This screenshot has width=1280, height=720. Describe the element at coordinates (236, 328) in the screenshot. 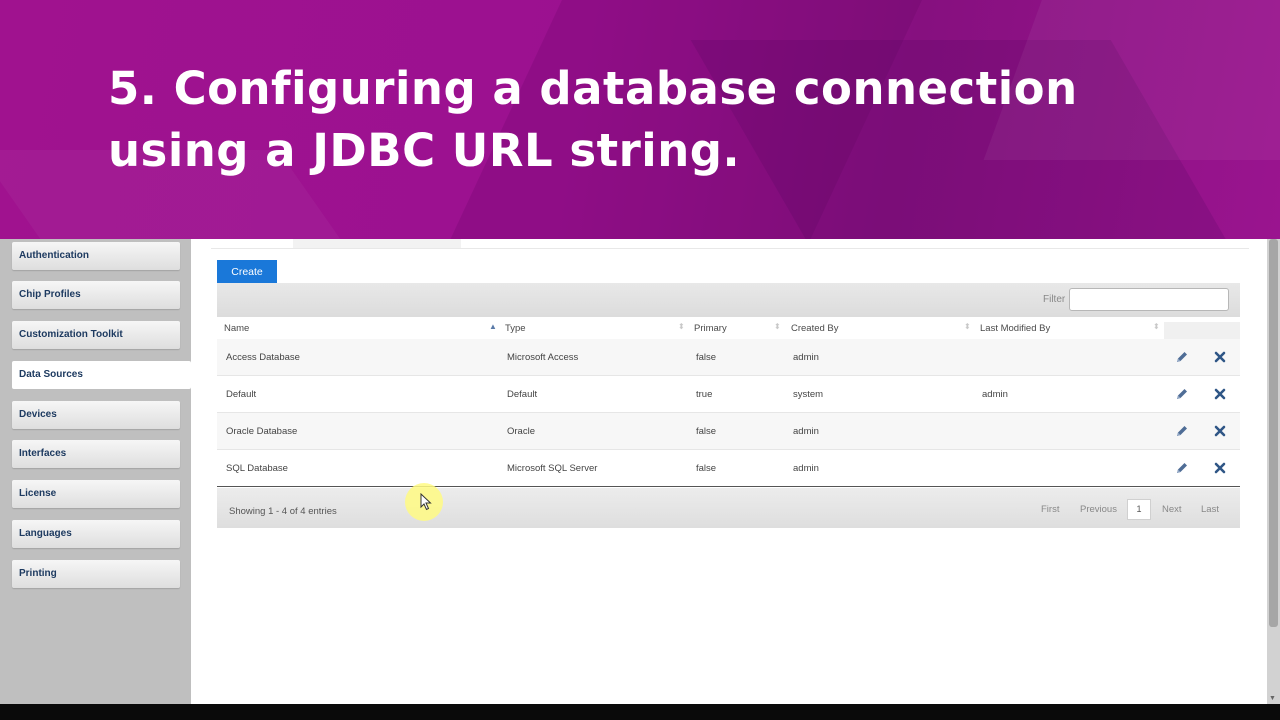

I see `column-header-name: Name` at that location.